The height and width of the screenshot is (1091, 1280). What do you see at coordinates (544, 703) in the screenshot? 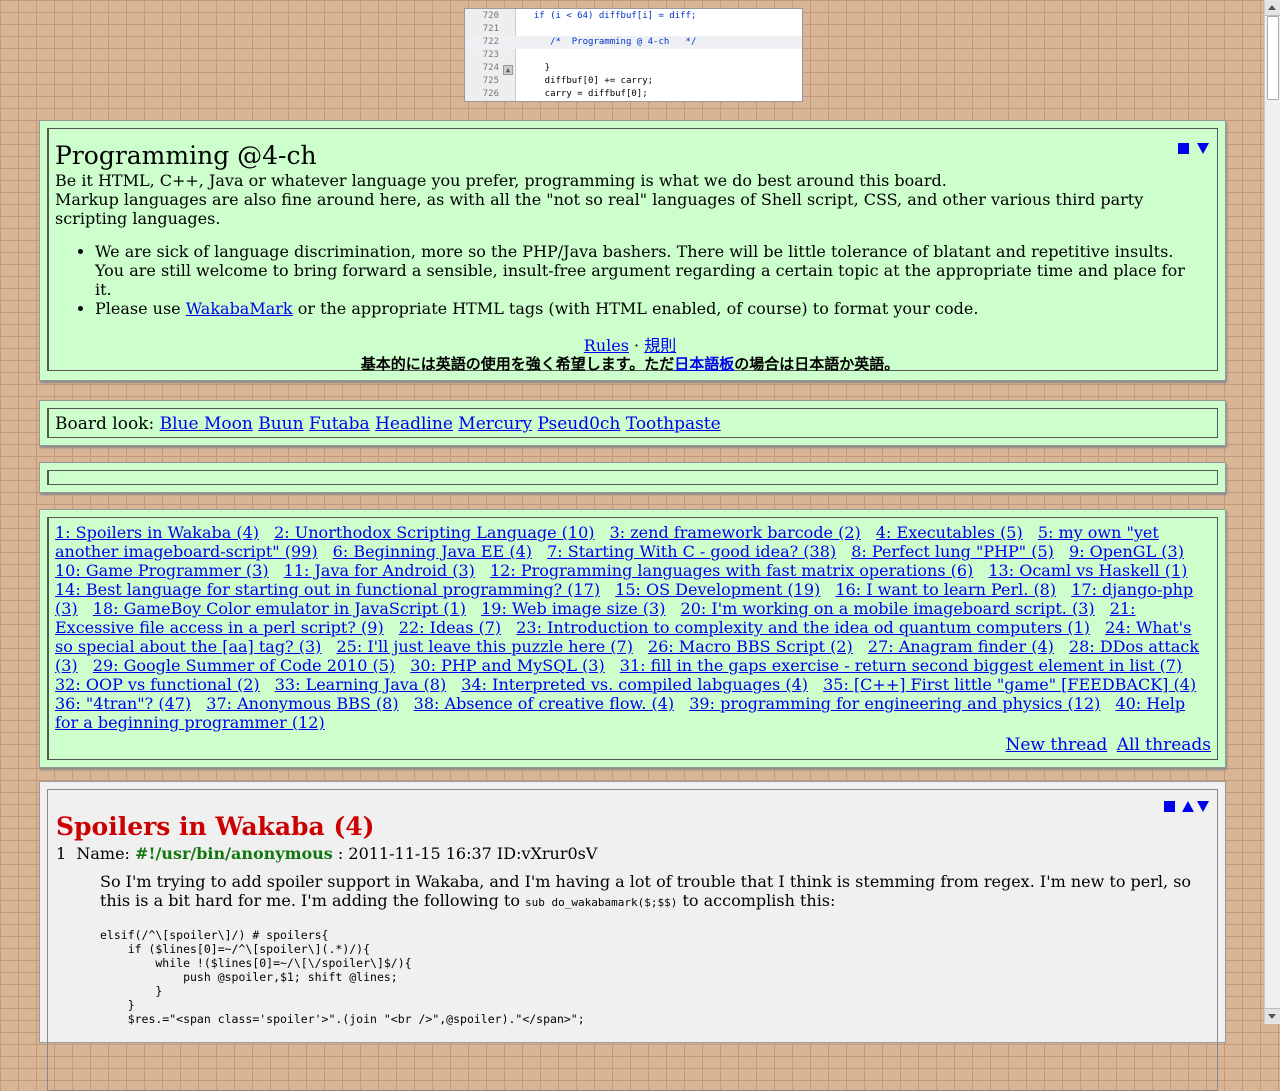
I see `thread-link: 38: Absence of creative flow. (4)` at bounding box center [544, 703].